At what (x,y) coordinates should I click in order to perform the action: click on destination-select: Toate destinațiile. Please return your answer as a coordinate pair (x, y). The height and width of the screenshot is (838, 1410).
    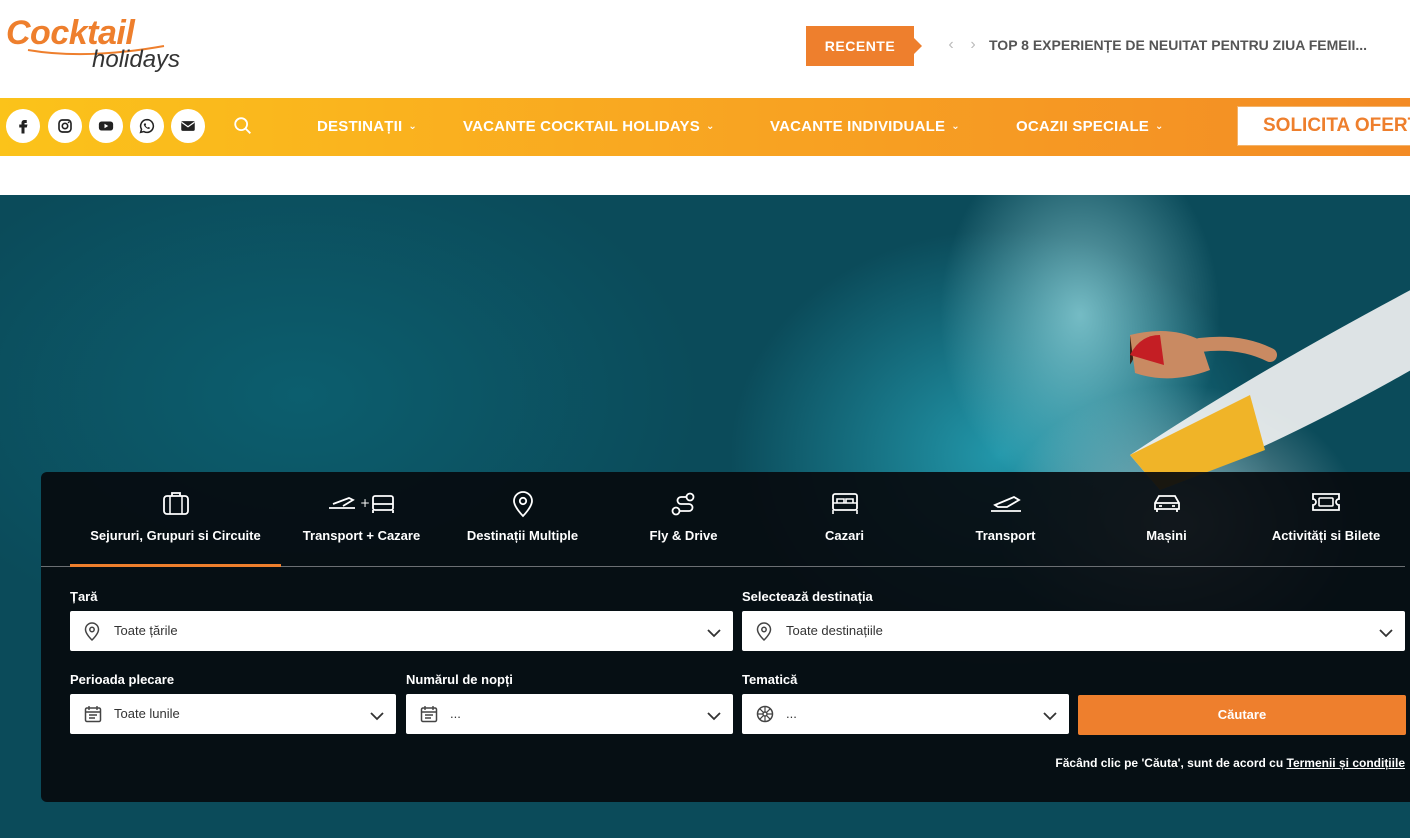
    Looking at the image, I should click on (1073, 631).